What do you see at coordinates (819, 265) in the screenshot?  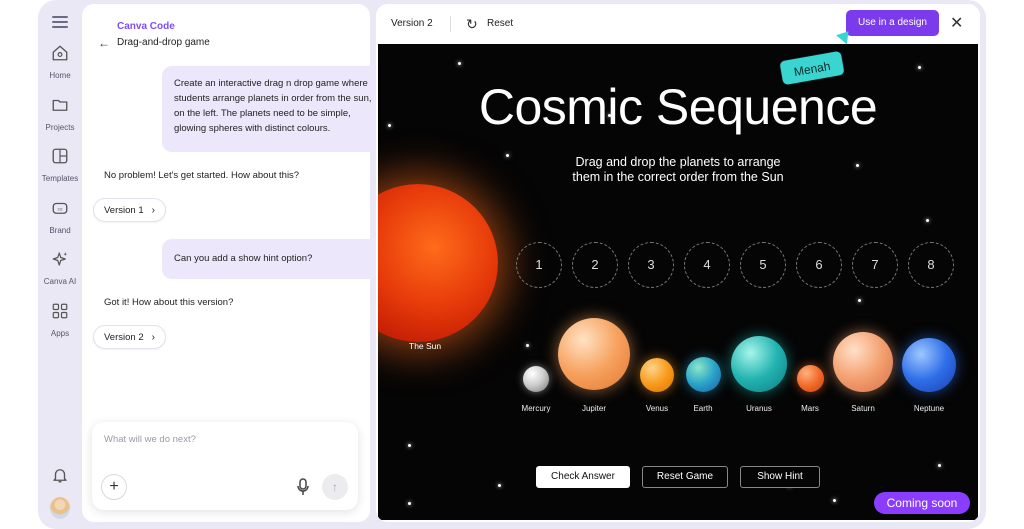 I see `drop-slot: 6` at bounding box center [819, 265].